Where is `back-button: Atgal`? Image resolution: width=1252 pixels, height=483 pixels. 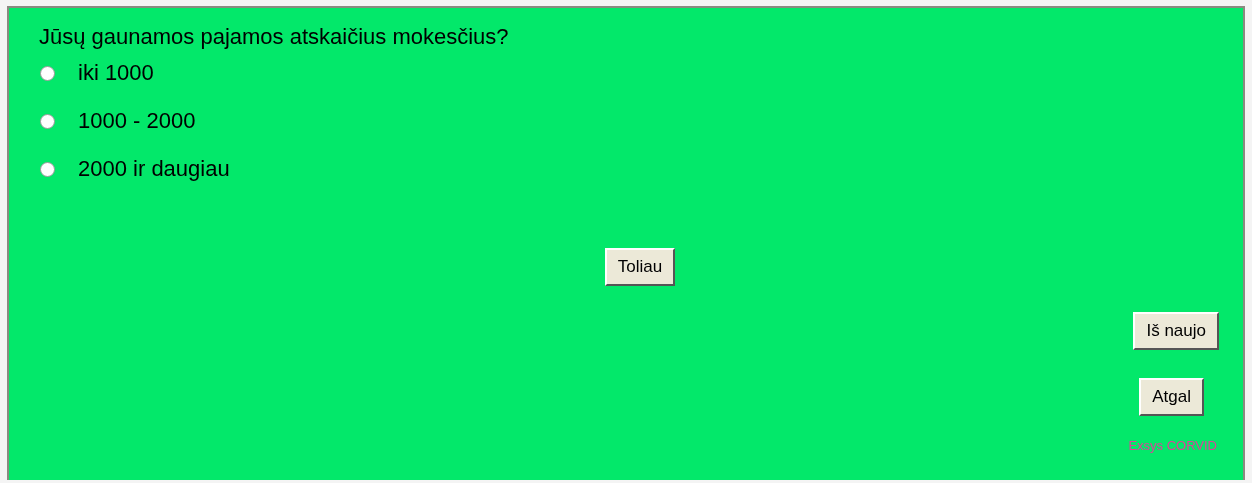 back-button: Atgal is located at coordinates (1171, 397).